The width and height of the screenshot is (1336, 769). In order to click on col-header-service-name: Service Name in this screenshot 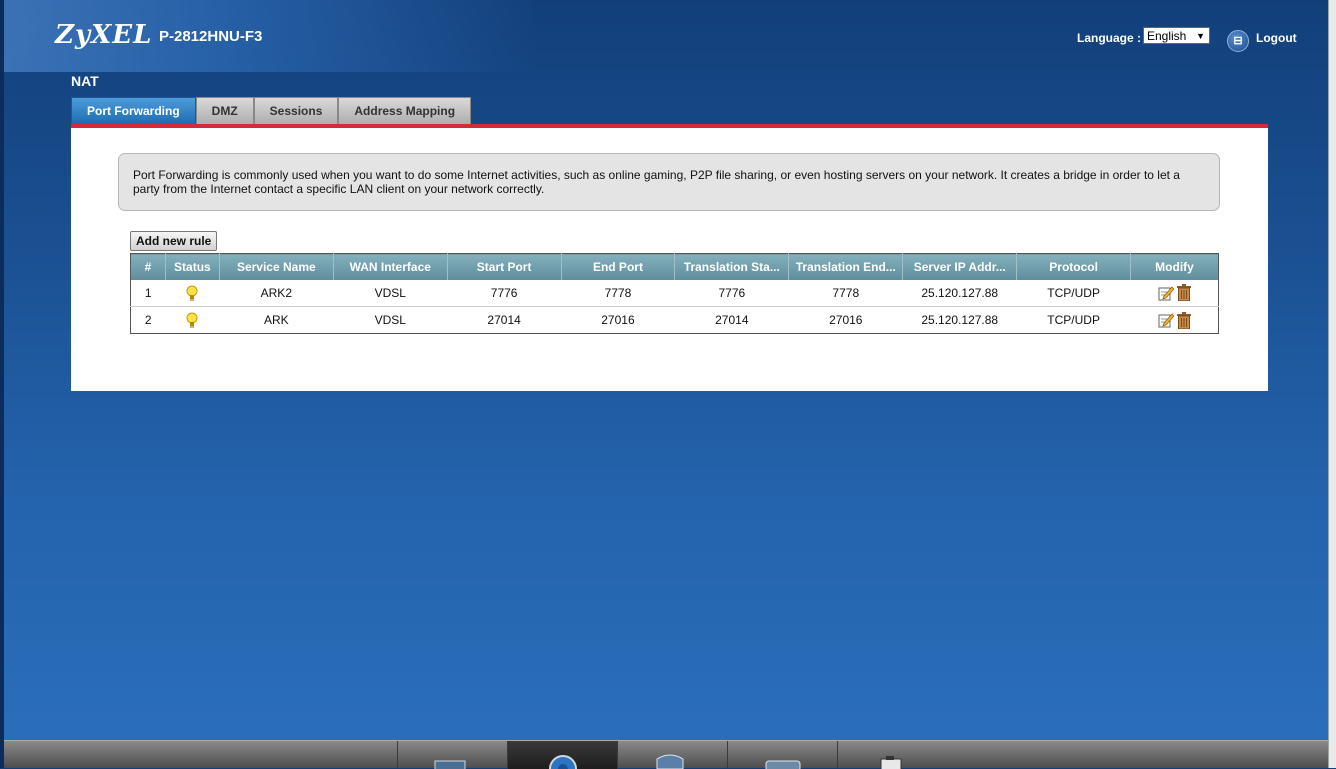, I will do `click(276, 266)`.